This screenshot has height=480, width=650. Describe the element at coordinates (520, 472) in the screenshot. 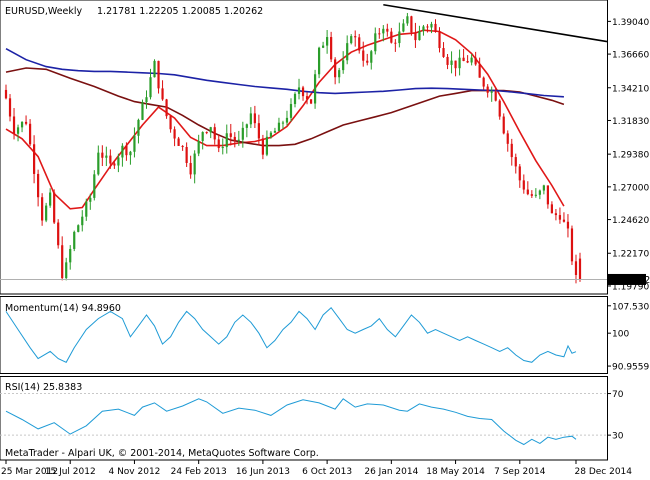

I see `time-tick-label: 7 Sep 2014` at that location.